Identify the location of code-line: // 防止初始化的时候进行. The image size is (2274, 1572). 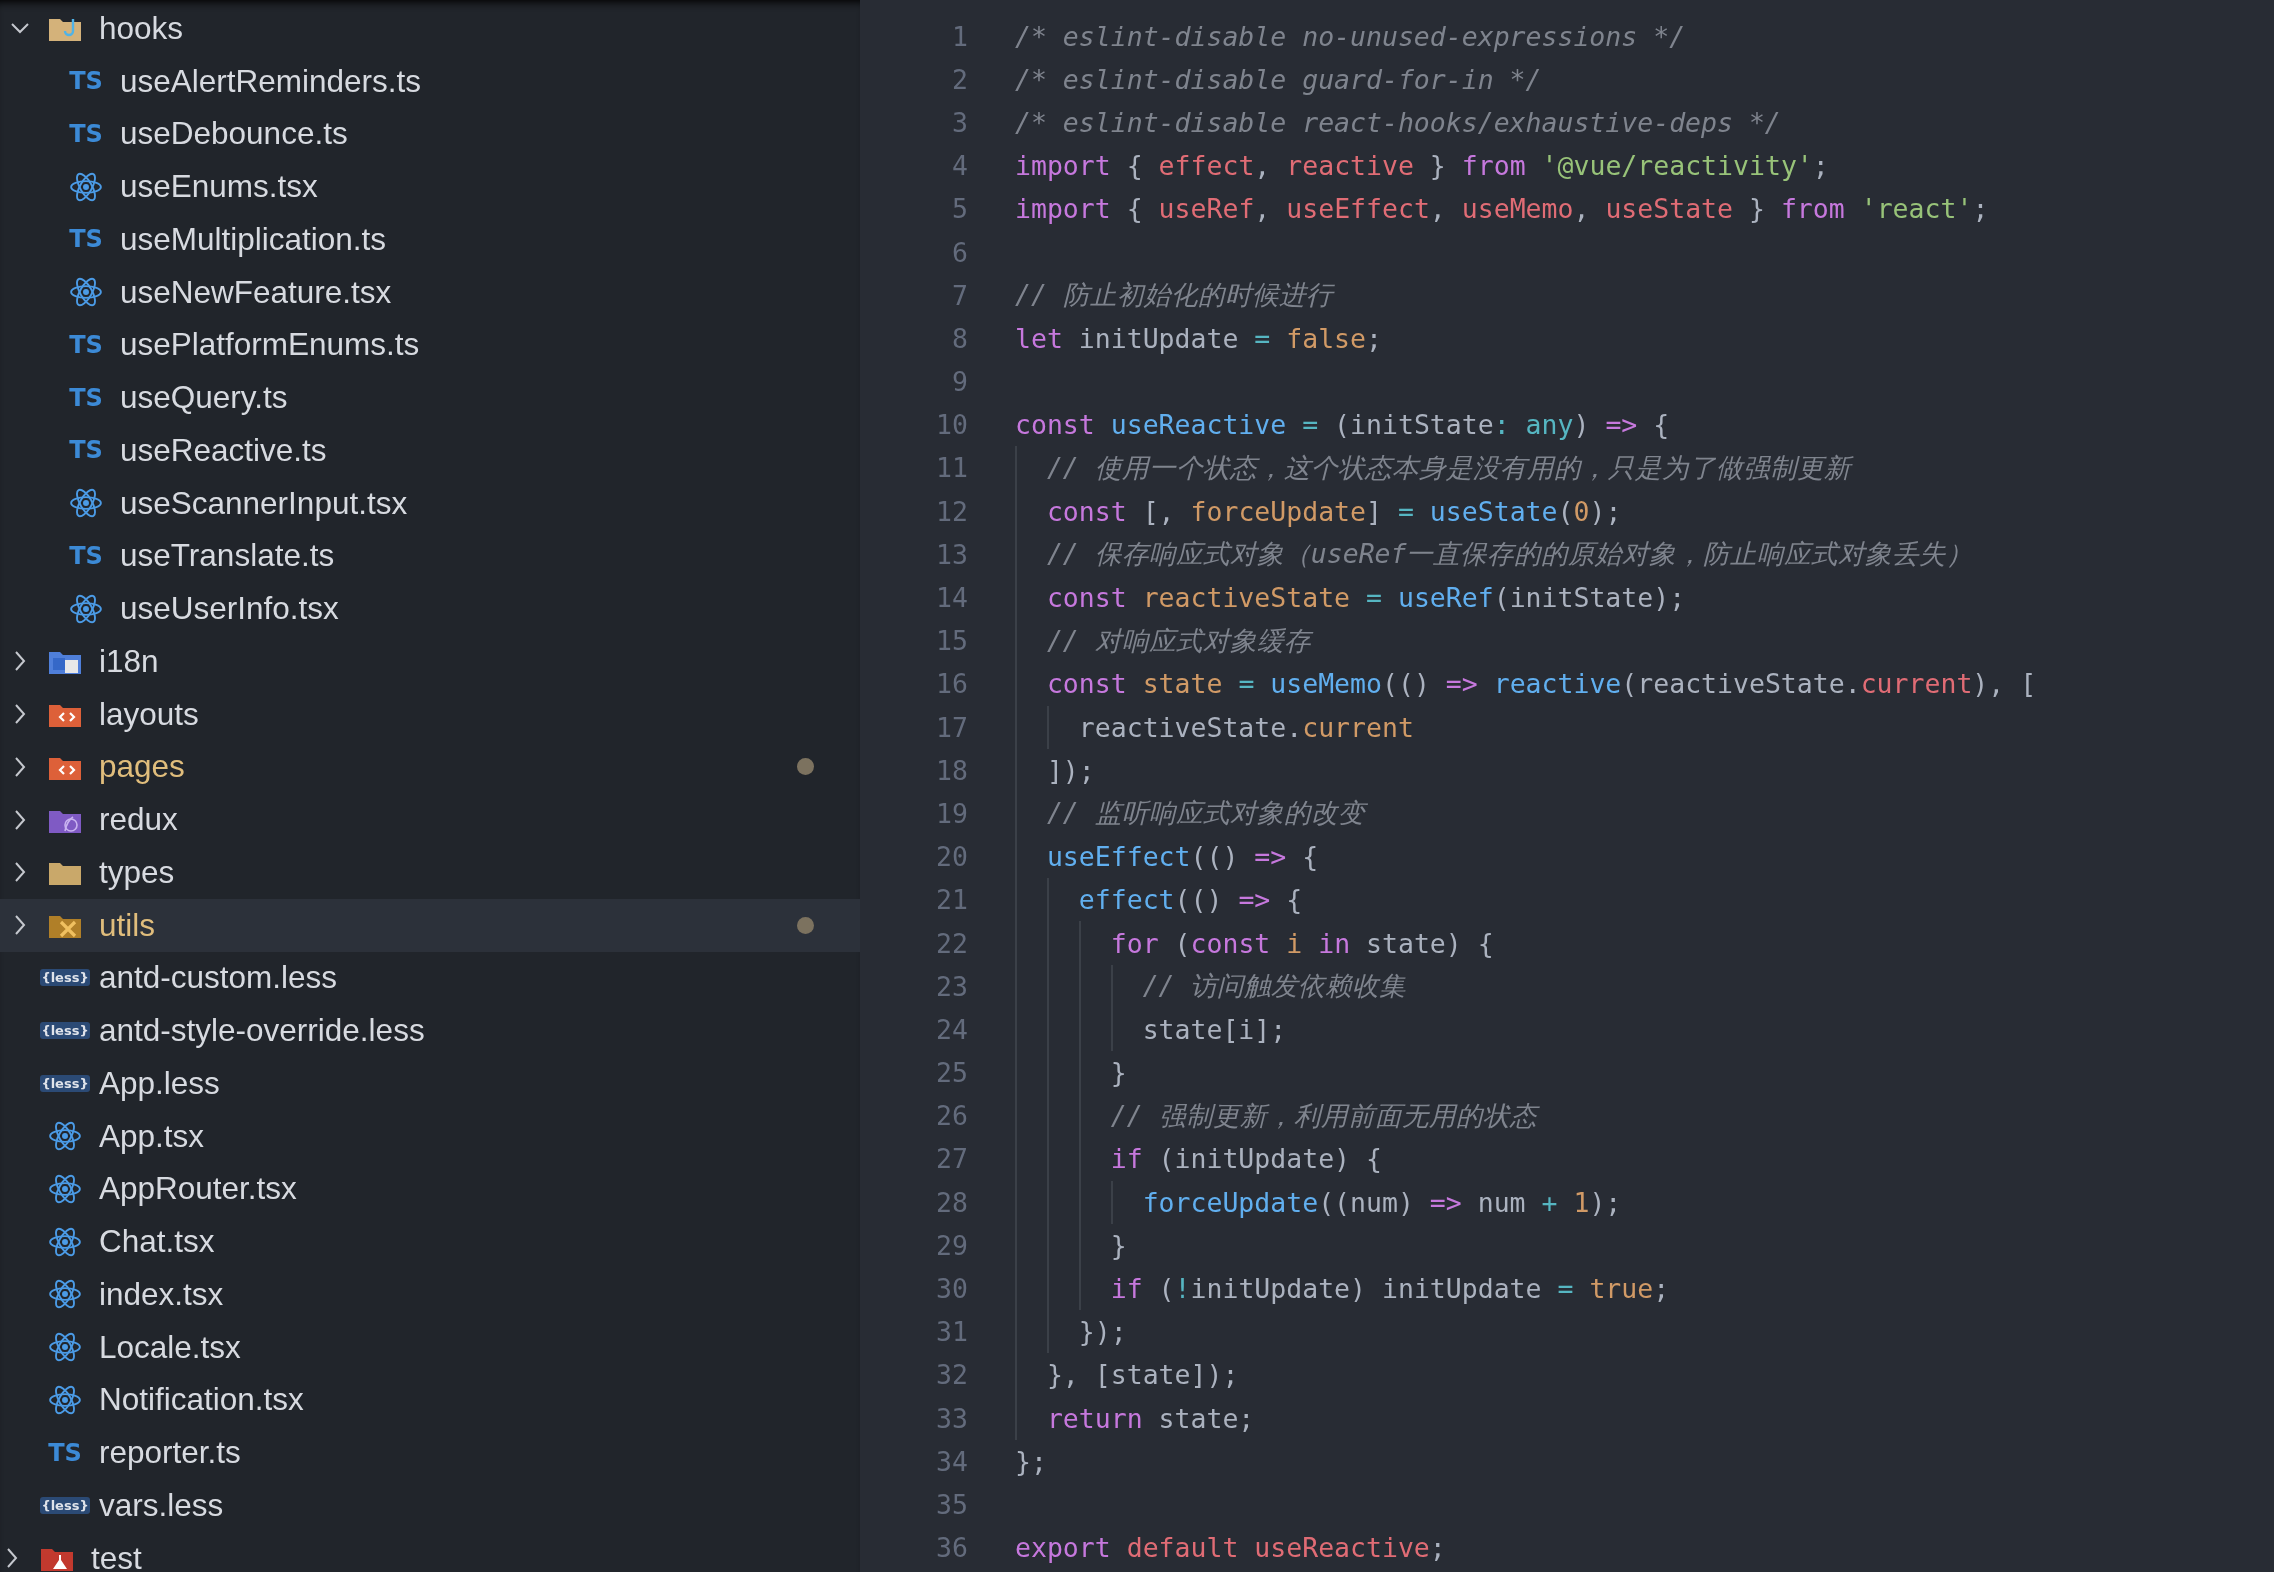
(1174, 295).